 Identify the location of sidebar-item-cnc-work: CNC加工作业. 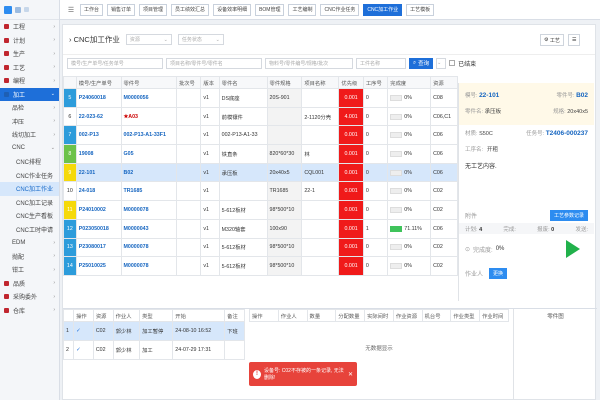
(29, 189).